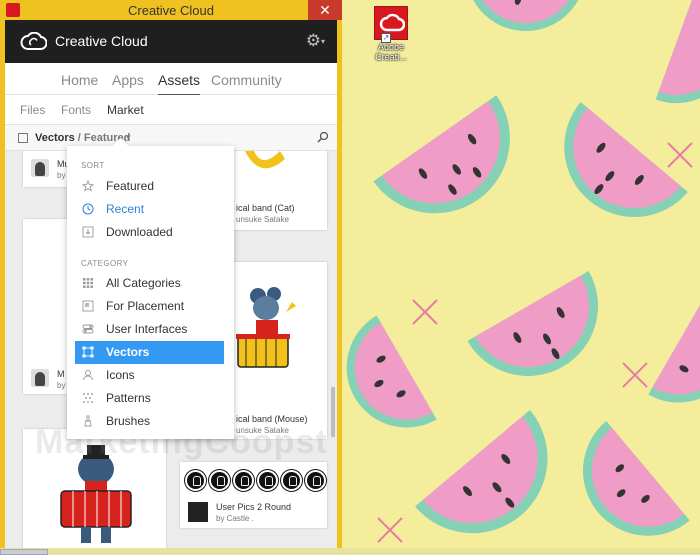 This screenshot has height=555, width=700. I want to click on taskbar-button, so click(24, 552).